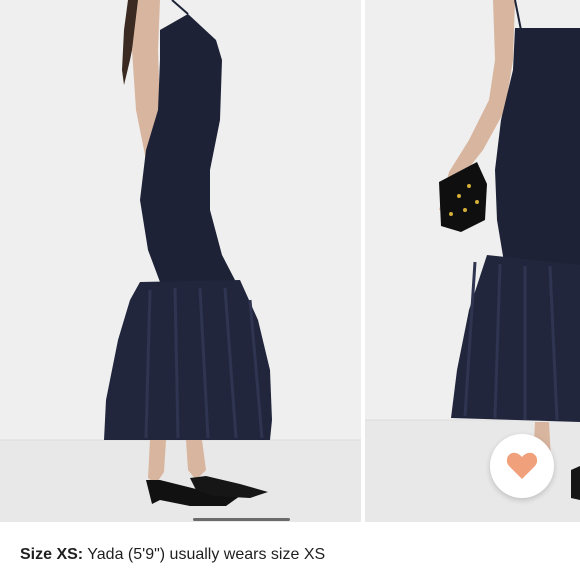 The image size is (580, 580). I want to click on size-label: Size XS:, so click(52, 554).